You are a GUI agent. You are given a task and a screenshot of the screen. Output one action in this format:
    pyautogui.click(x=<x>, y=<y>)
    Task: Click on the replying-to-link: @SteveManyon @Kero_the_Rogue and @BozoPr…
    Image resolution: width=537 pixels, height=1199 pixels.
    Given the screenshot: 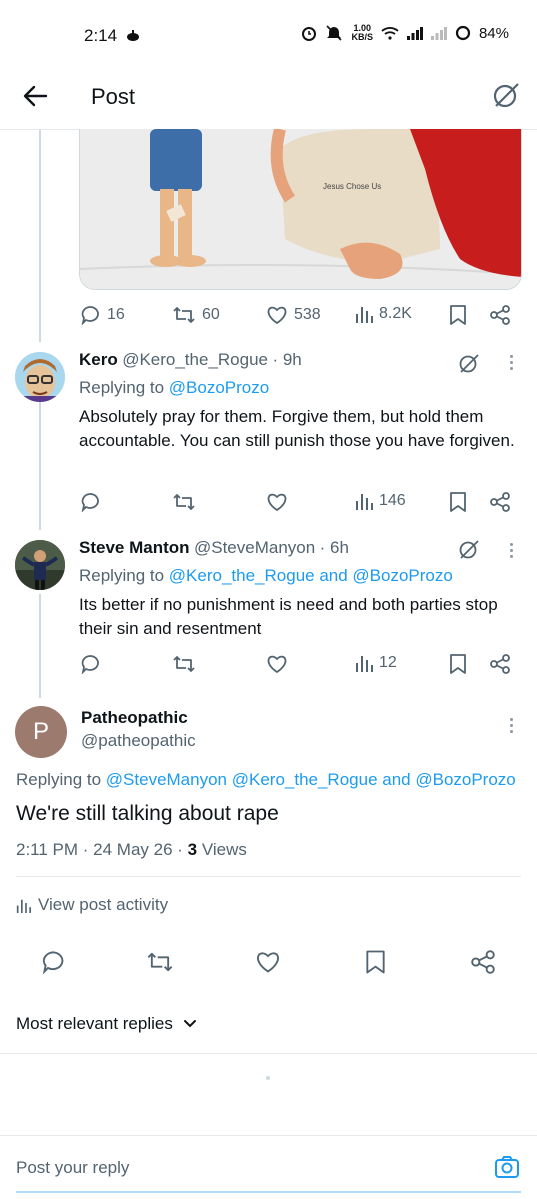 What is the action you would take?
    pyautogui.click(x=311, y=779)
    